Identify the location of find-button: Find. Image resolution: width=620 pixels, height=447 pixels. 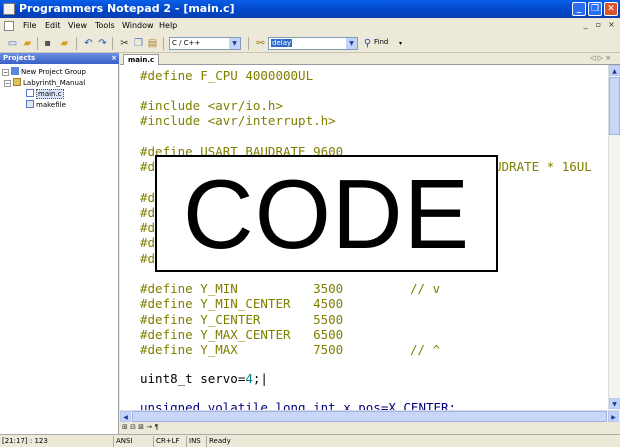
(381, 42).